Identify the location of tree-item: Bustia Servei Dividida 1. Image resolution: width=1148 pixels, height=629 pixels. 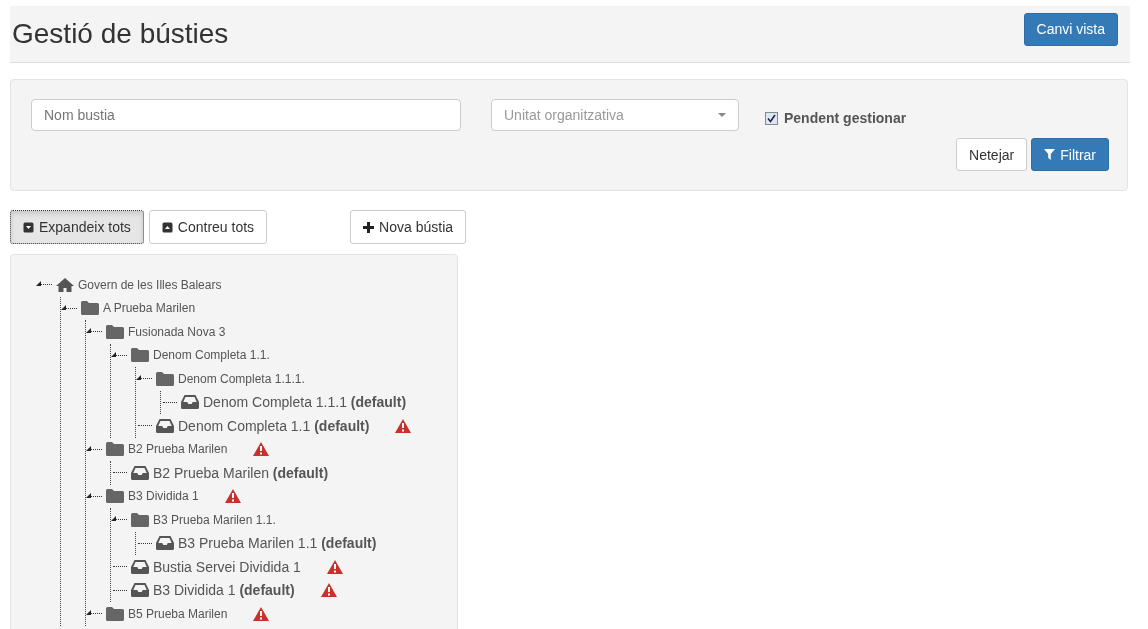
(227, 566).